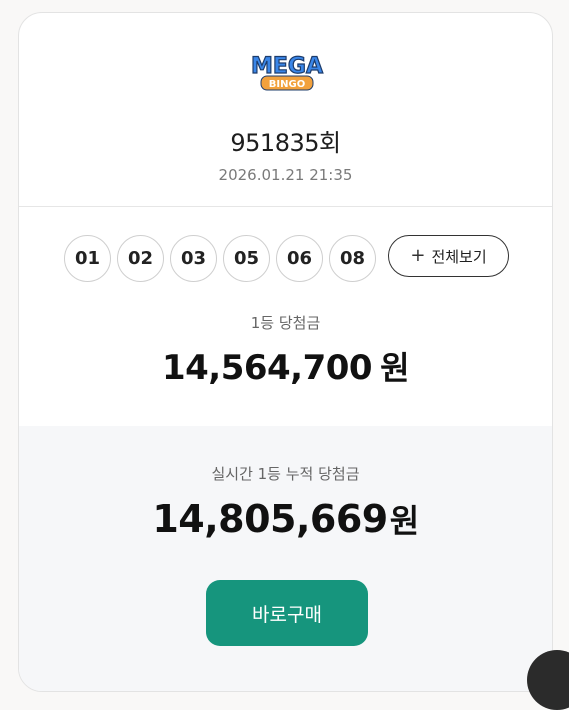  I want to click on divider, so click(285, 206).